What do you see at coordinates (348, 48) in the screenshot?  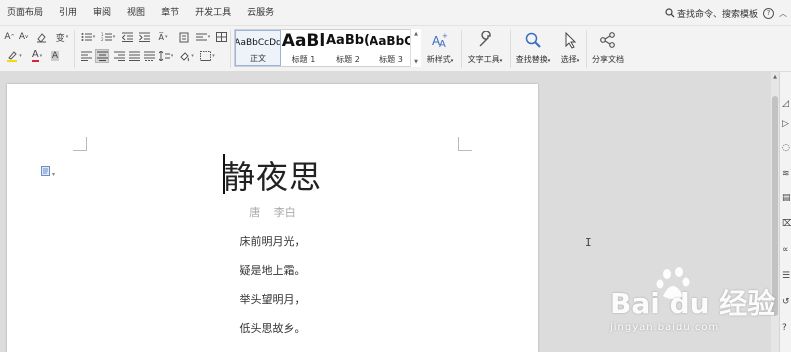 I see `style-heading-2: AaBb( 标题 2` at bounding box center [348, 48].